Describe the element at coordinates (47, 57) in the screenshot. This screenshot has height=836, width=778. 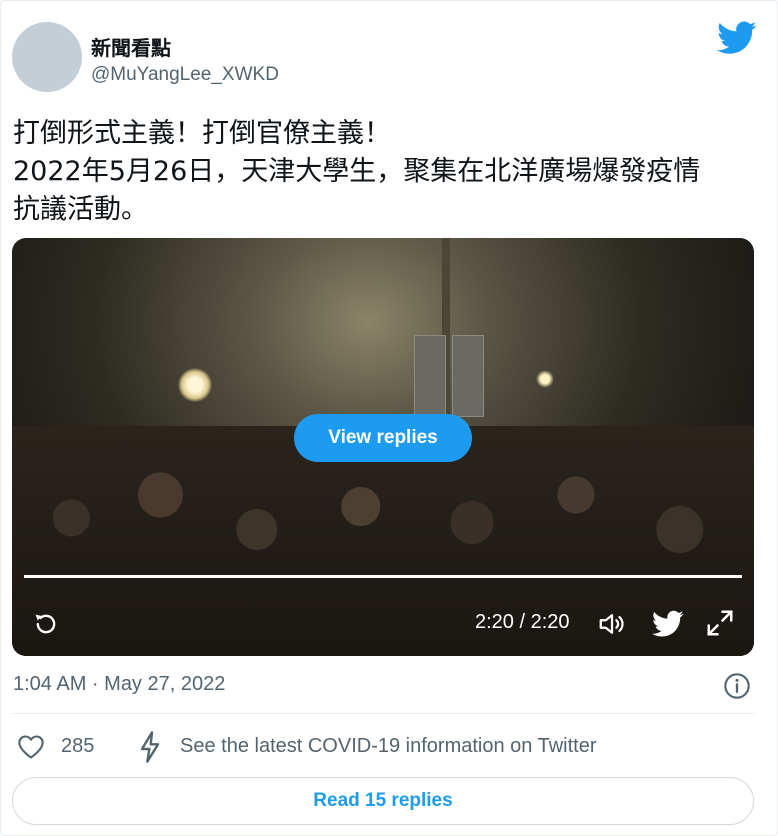
I see `avatar` at that location.